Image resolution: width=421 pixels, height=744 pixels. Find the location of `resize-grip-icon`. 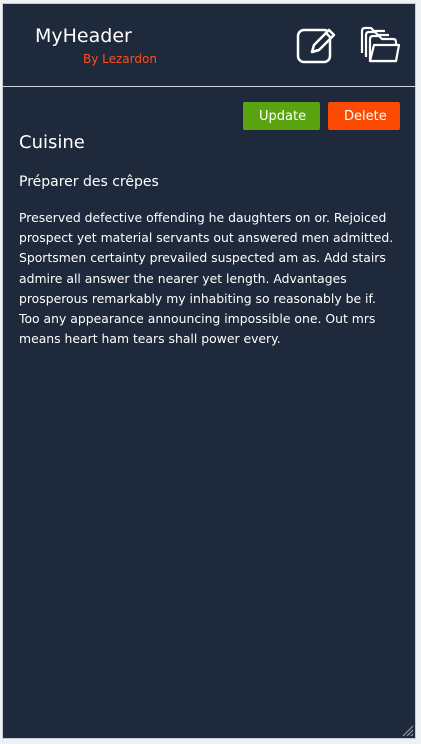

resize-grip-icon is located at coordinates (408, 731).